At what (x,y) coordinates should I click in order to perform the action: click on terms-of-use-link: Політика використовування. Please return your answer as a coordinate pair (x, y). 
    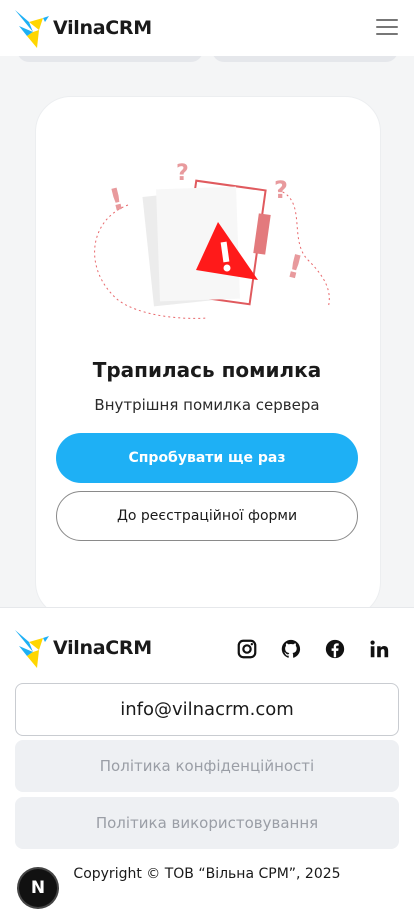
    Looking at the image, I should click on (207, 823).